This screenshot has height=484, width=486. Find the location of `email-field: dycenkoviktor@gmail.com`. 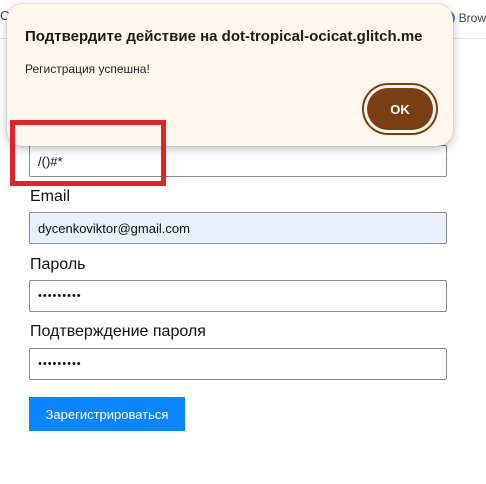

email-field: dycenkoviktor@gmail.com is located at coordinates (238, 228).